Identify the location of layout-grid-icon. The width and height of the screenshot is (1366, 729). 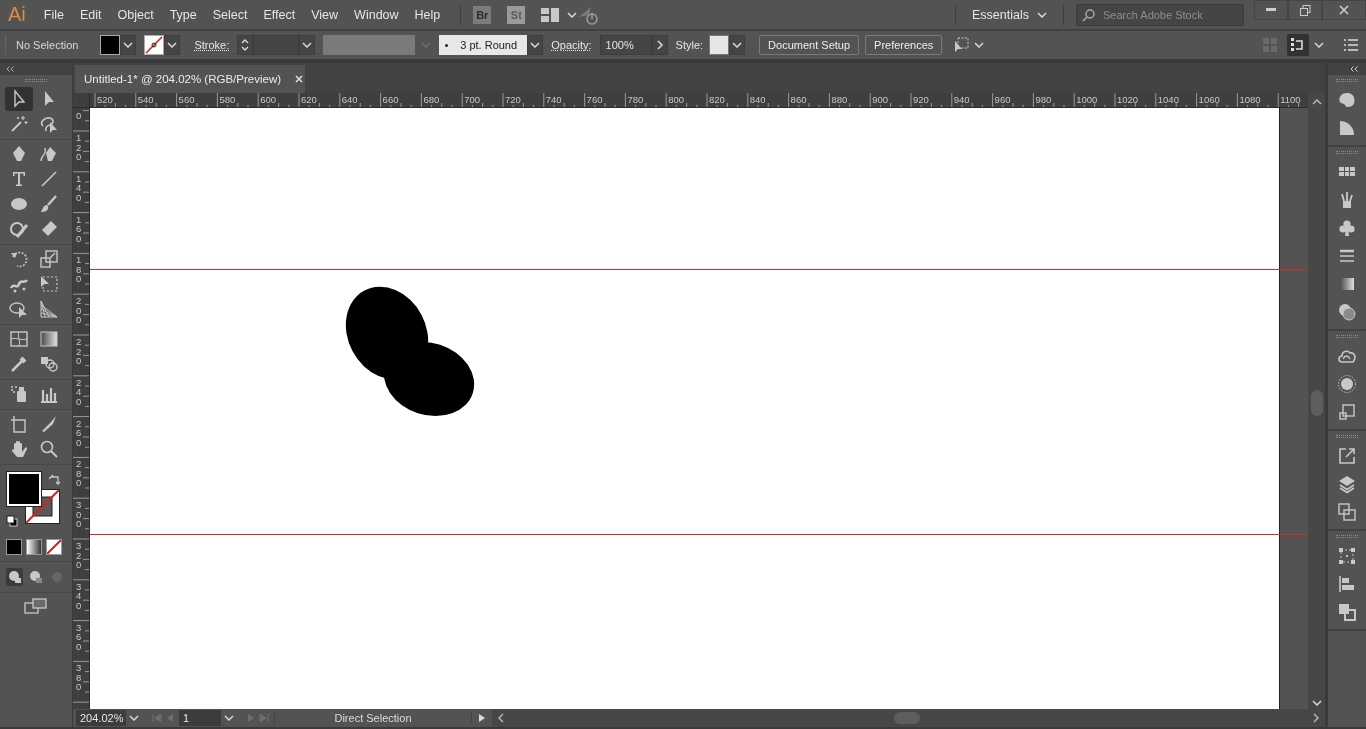
(551, 14).